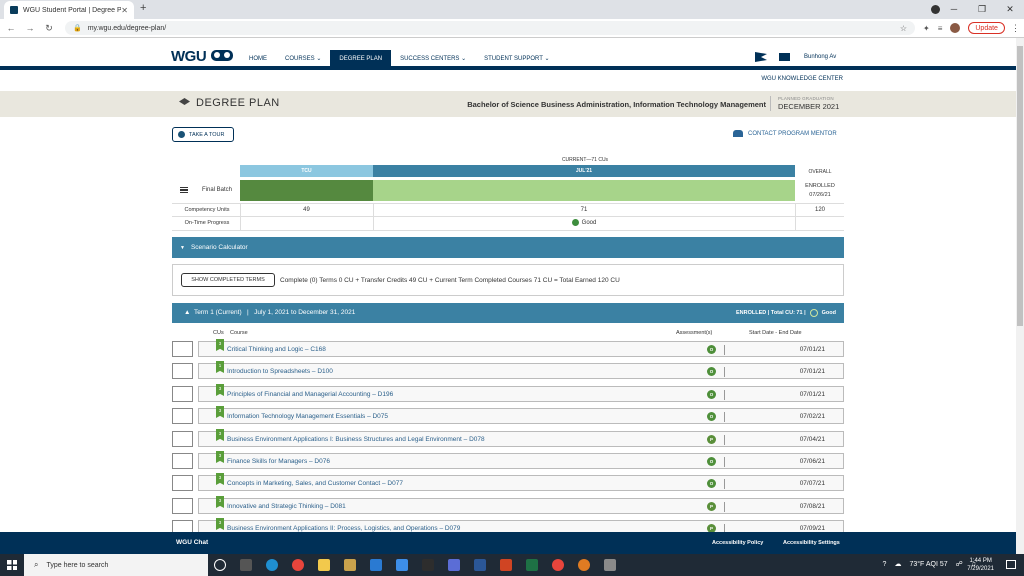  What do you see at coordinates (959, 564) in the screenshot?
I see `network-icon: ☍` at bounding box center [959, 564].